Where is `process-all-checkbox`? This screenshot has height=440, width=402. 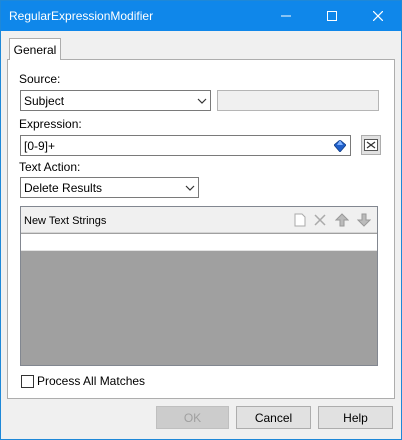 process-all-checkbox is located at coordinates (27, 381).